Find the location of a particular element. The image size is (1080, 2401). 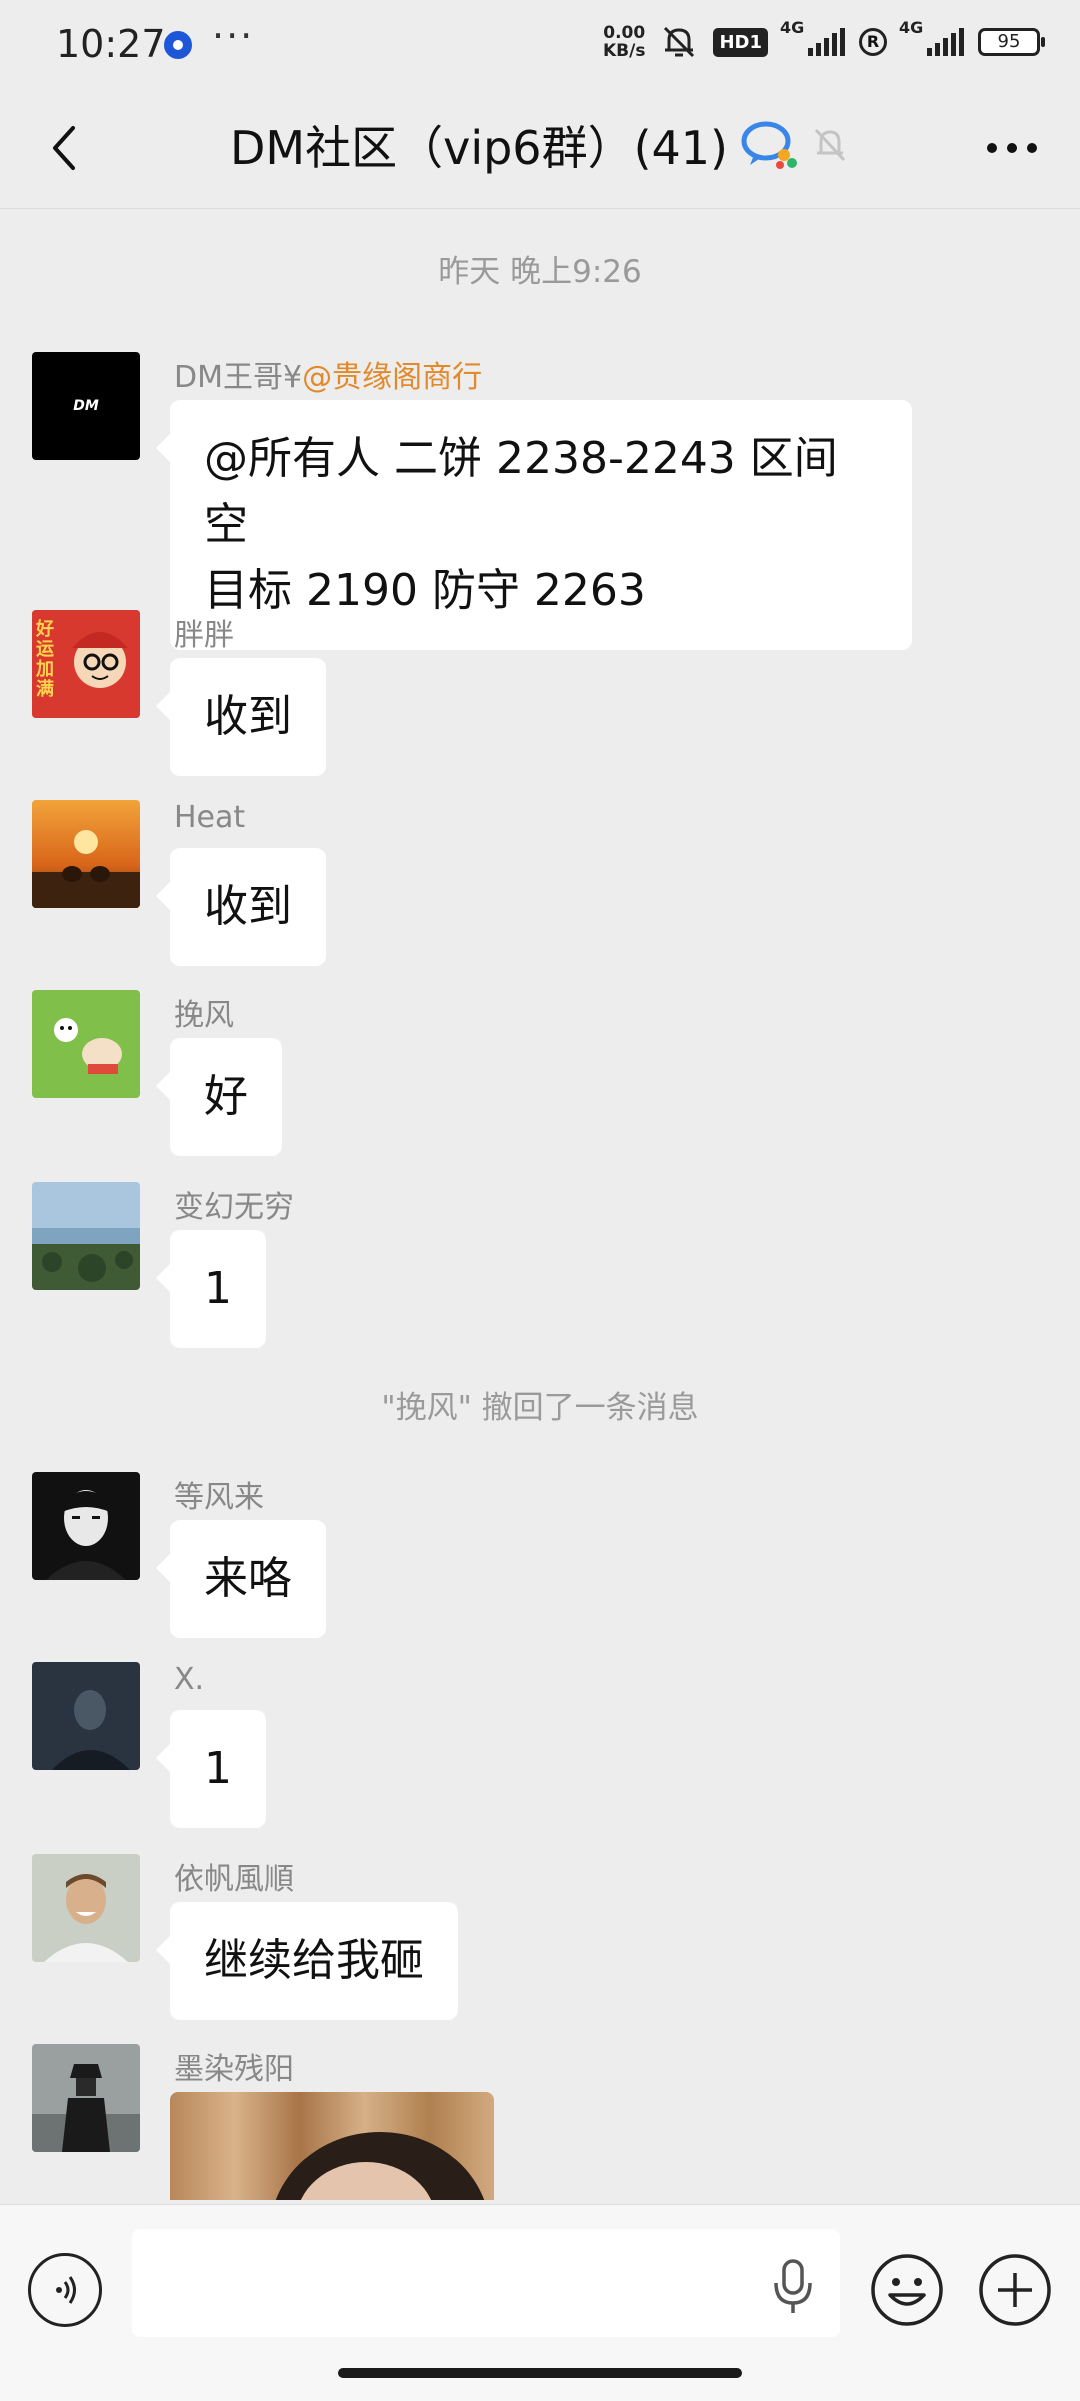

avatar: 好运加满 is located at coordinates (86, 664).